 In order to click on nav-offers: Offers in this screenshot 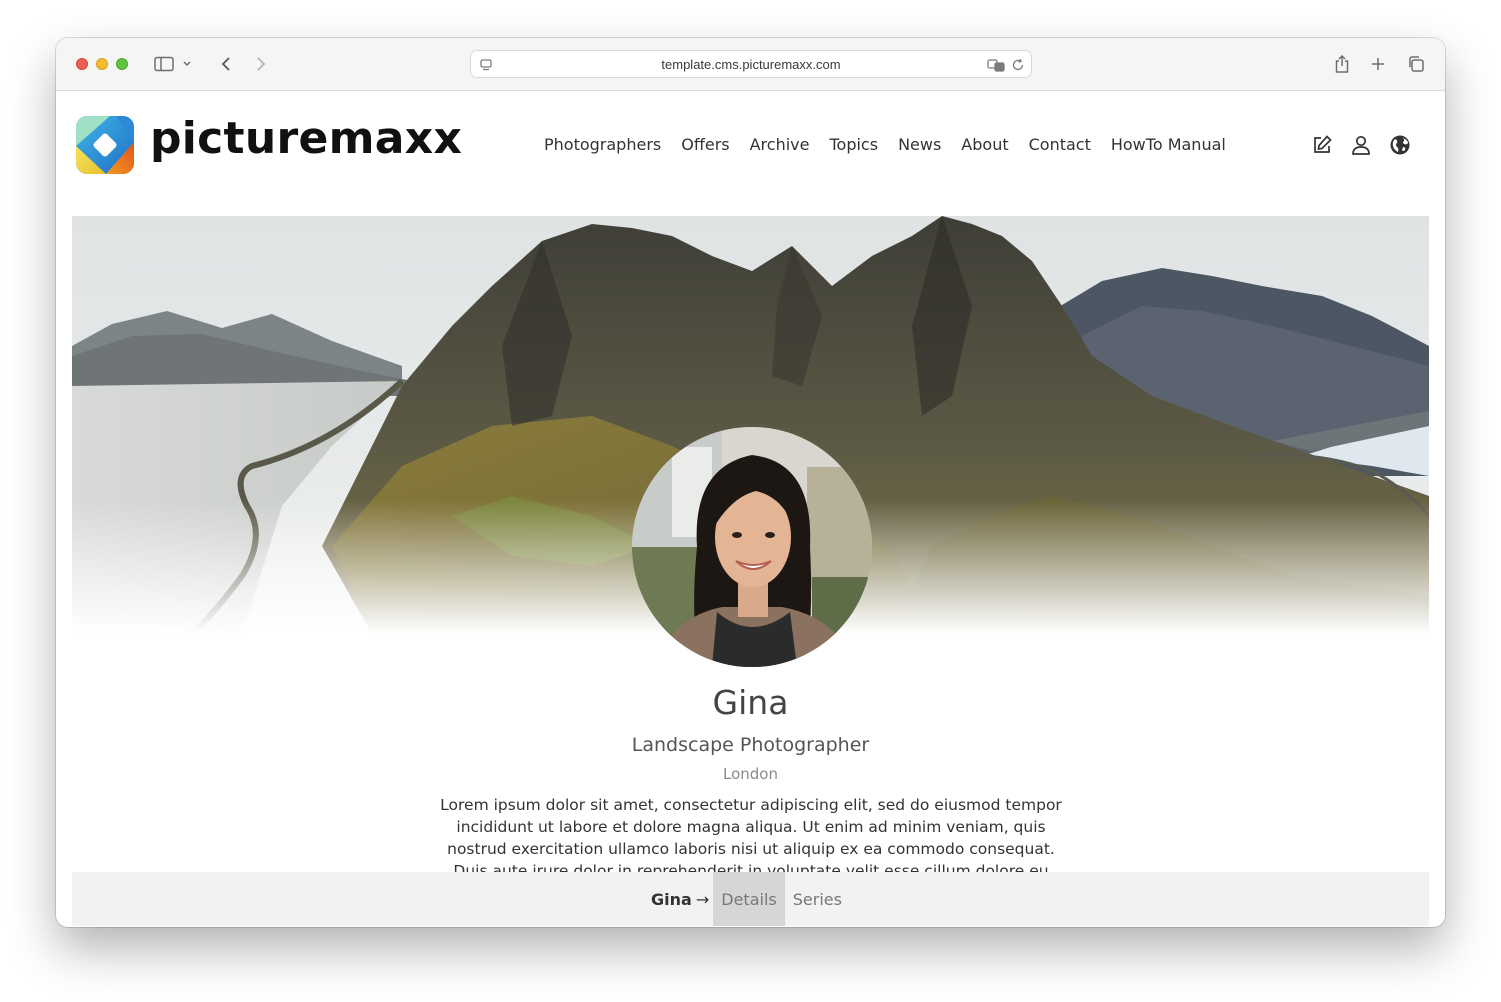, I will do `click(705, 144)`.